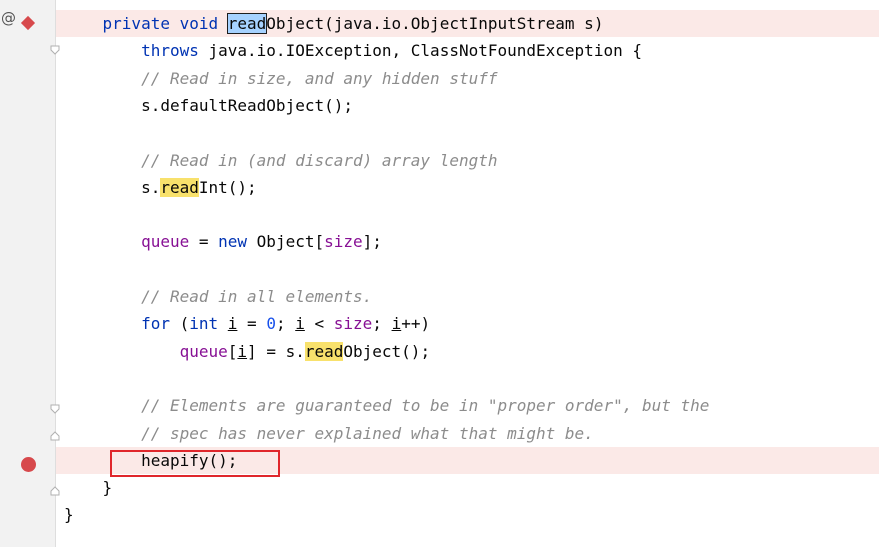 This screenshot has width=879, height=547. Describe the element at coordinates (232, 351) in the screenshot. I see `code-token: [` at that location.